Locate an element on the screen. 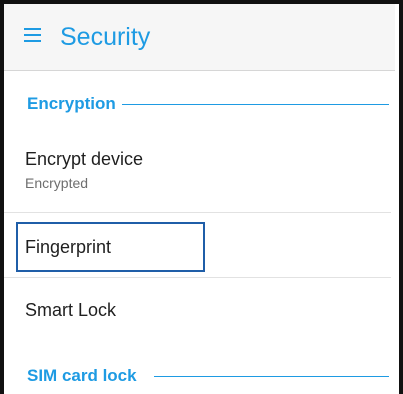  section-header-encryption: Encryption is located at coordinates (199, 105).